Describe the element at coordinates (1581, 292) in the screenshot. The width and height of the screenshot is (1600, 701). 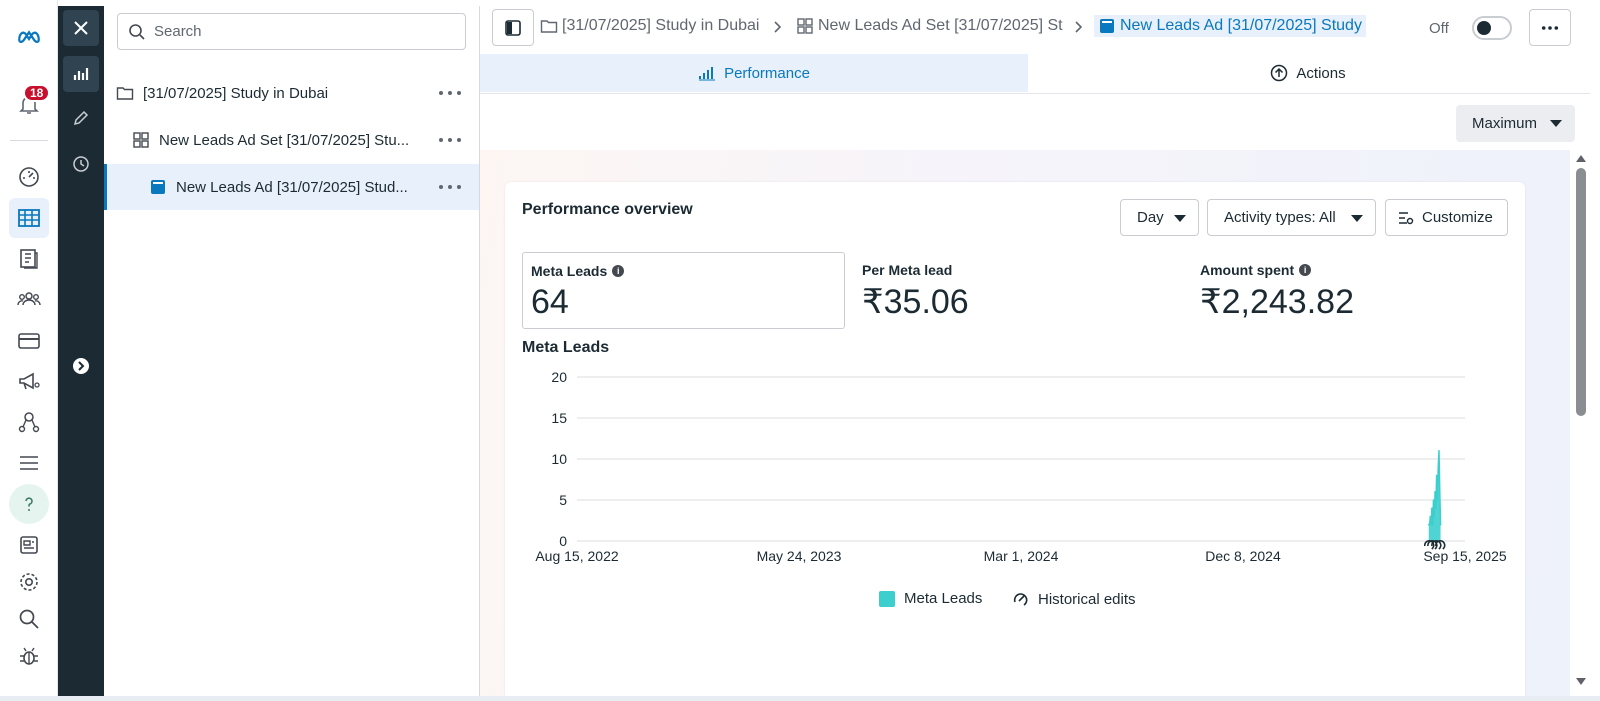
I see `scrollbar-thumb` at that location.